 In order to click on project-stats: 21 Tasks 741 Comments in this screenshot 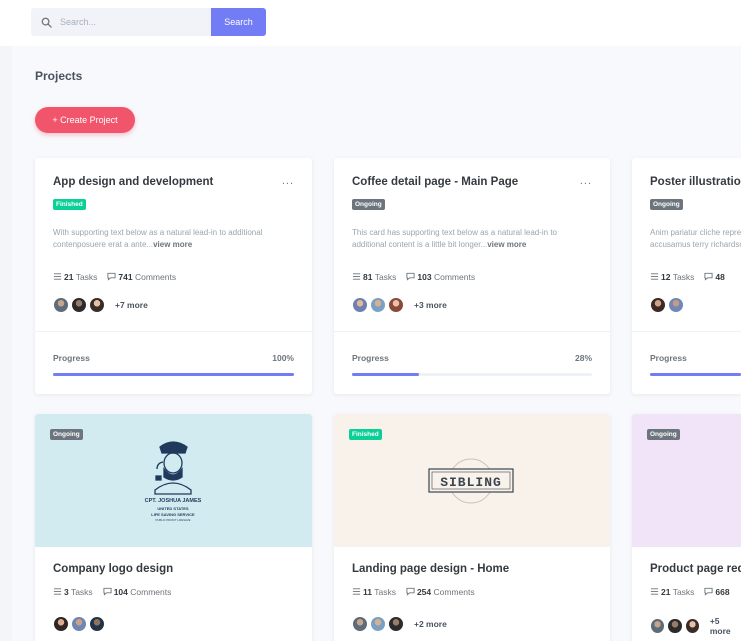, I will do `click(114, 277)`.